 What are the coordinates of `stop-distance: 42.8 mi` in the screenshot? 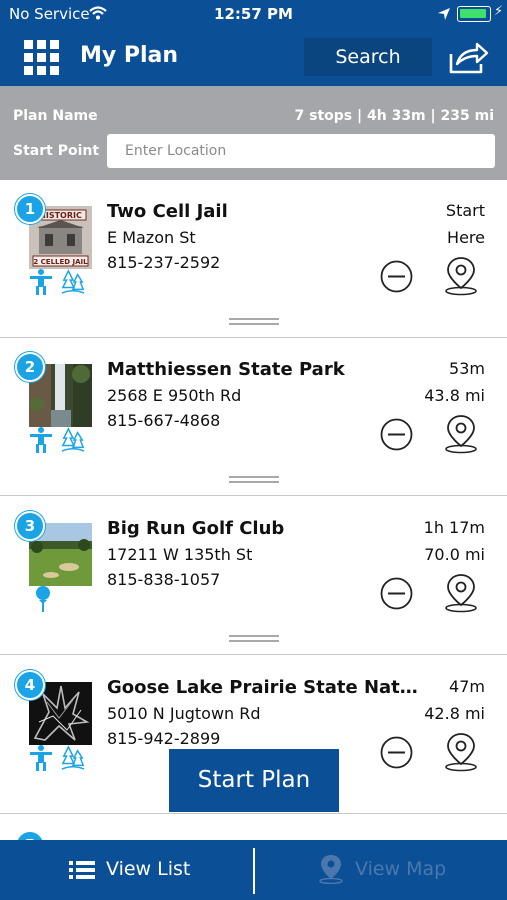 It's located at (454, 713).